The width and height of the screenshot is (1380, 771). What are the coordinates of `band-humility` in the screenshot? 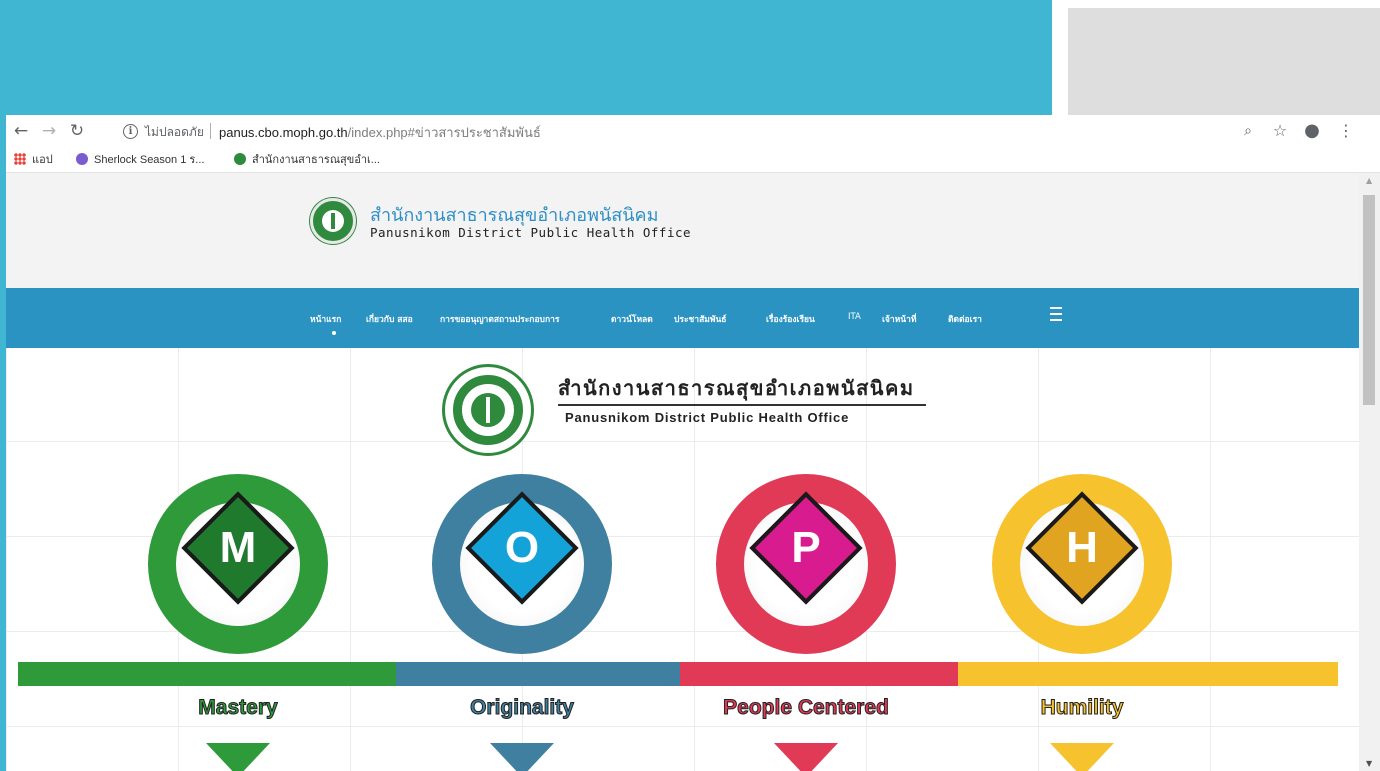 It's located at (1148, 674).